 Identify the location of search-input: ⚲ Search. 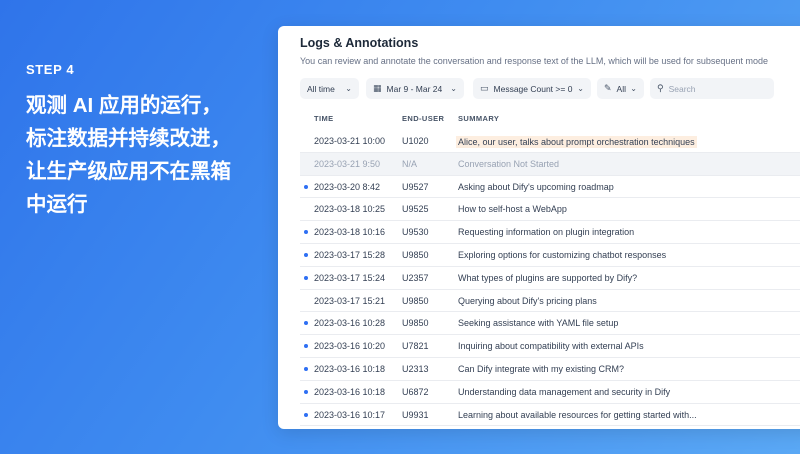
(712, 88).